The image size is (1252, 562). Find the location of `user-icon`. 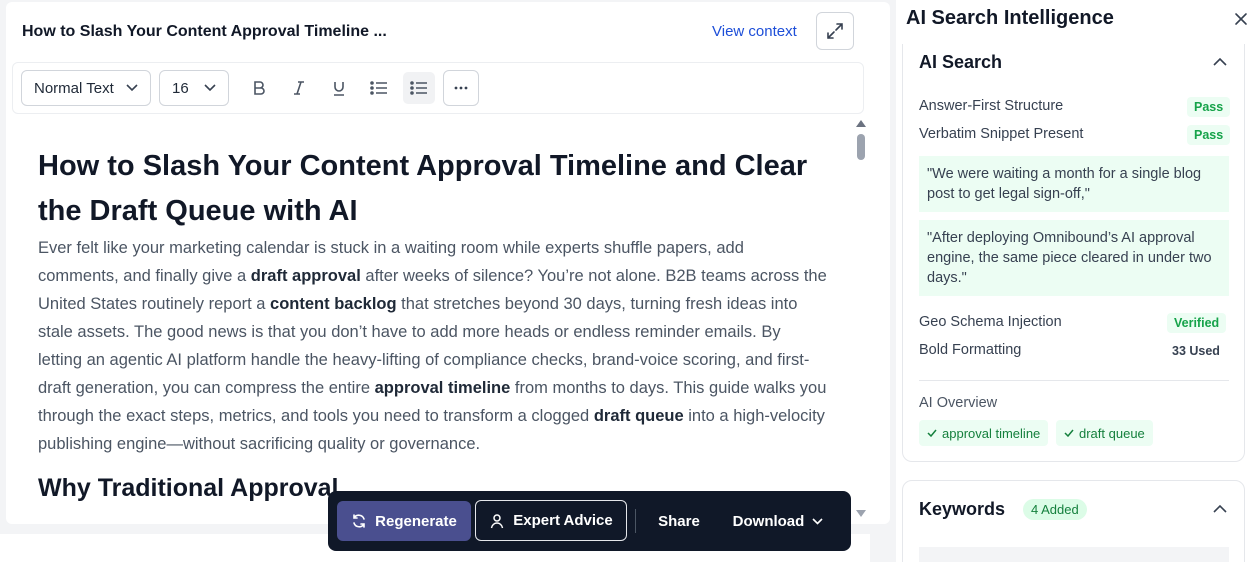

user-icon is located at coordinates (497, 520).